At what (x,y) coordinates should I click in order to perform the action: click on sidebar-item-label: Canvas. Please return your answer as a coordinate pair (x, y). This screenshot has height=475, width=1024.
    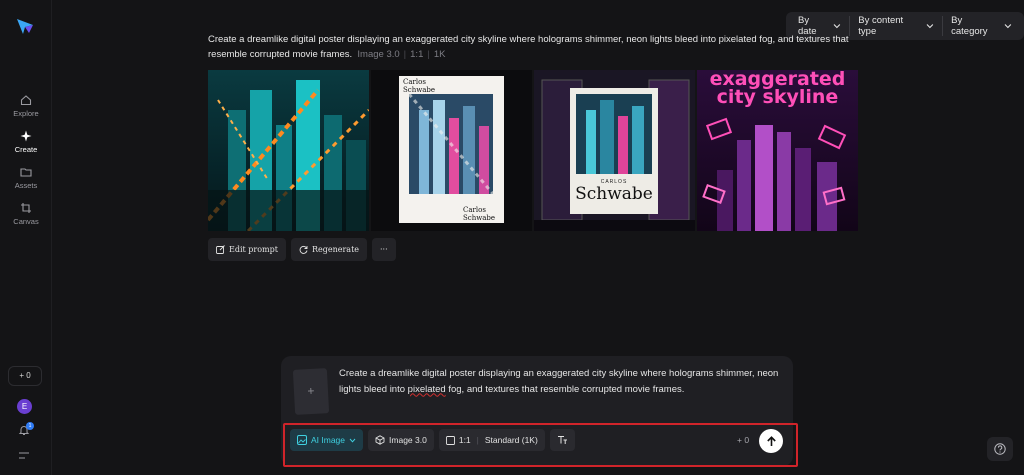
    Looking at the image, I should click on (26, 221).